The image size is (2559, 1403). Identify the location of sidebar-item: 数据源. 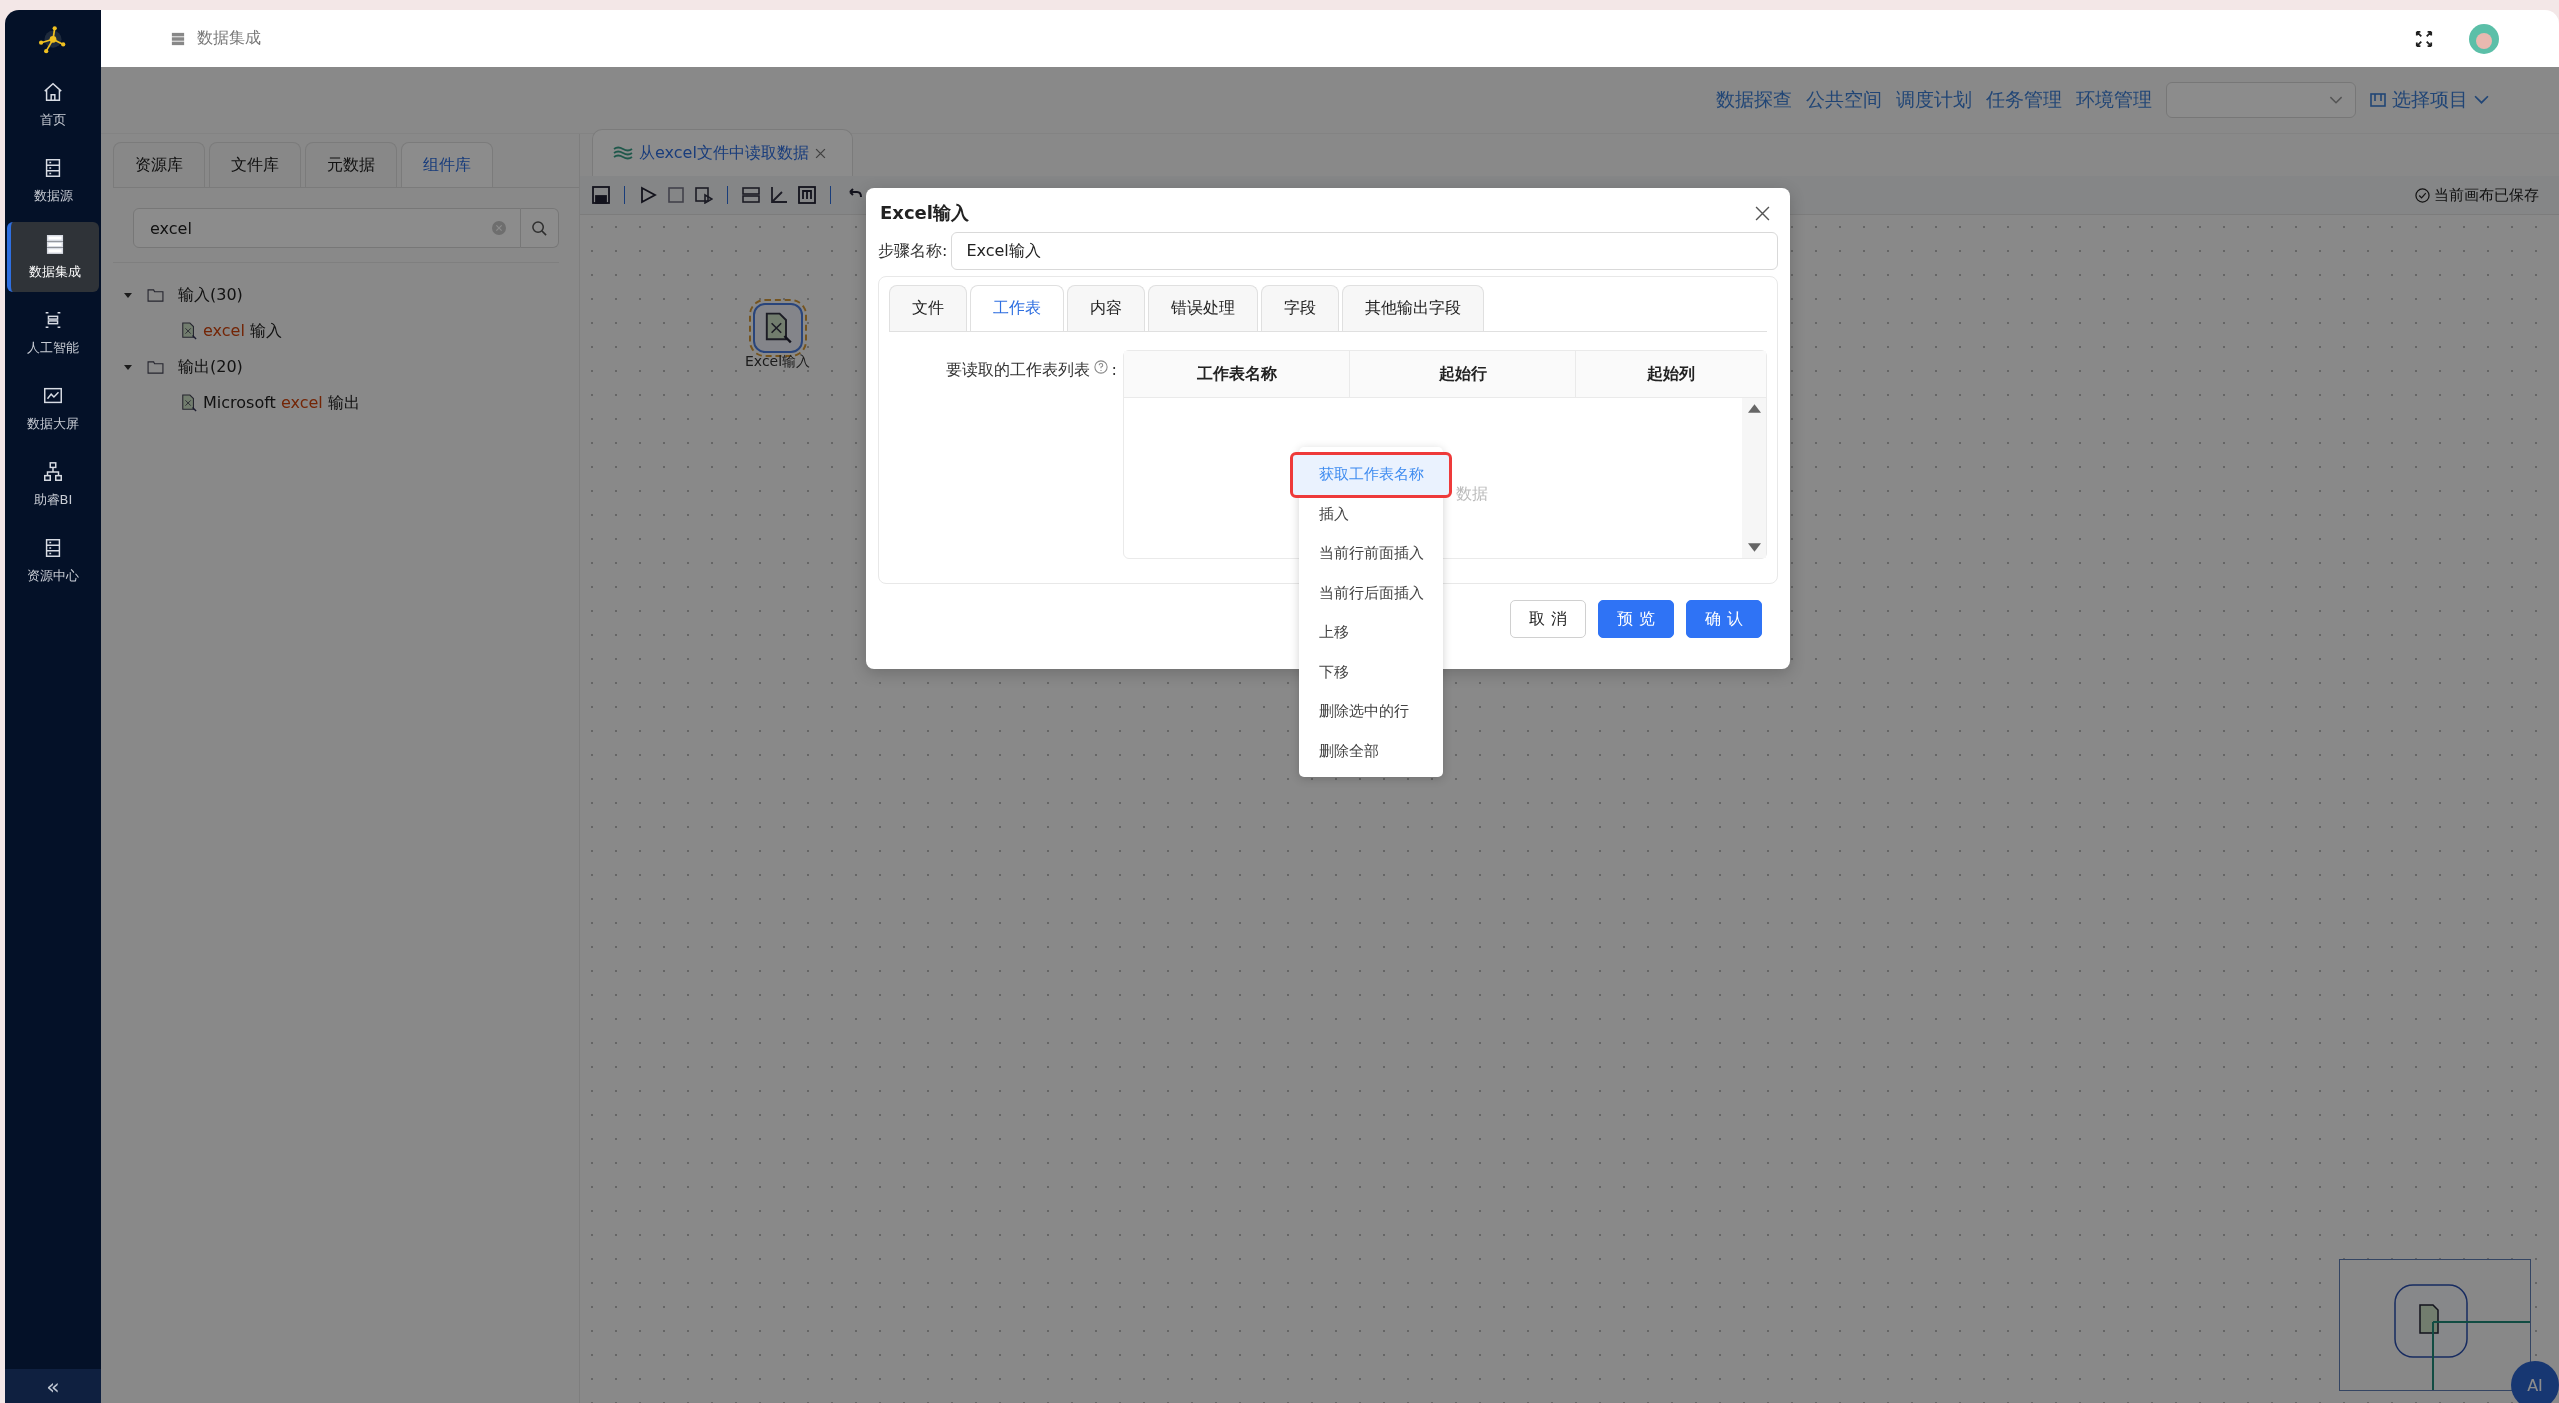
(53, 181).